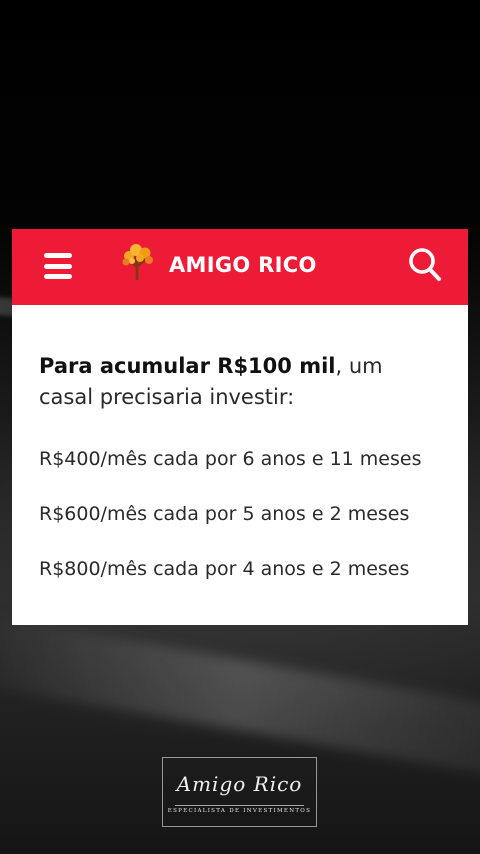 The image size is (480, 854). Describe the element at coordinates (239, 784) in the screenshot. I see `signature-script: Amigo Rico` at that location.